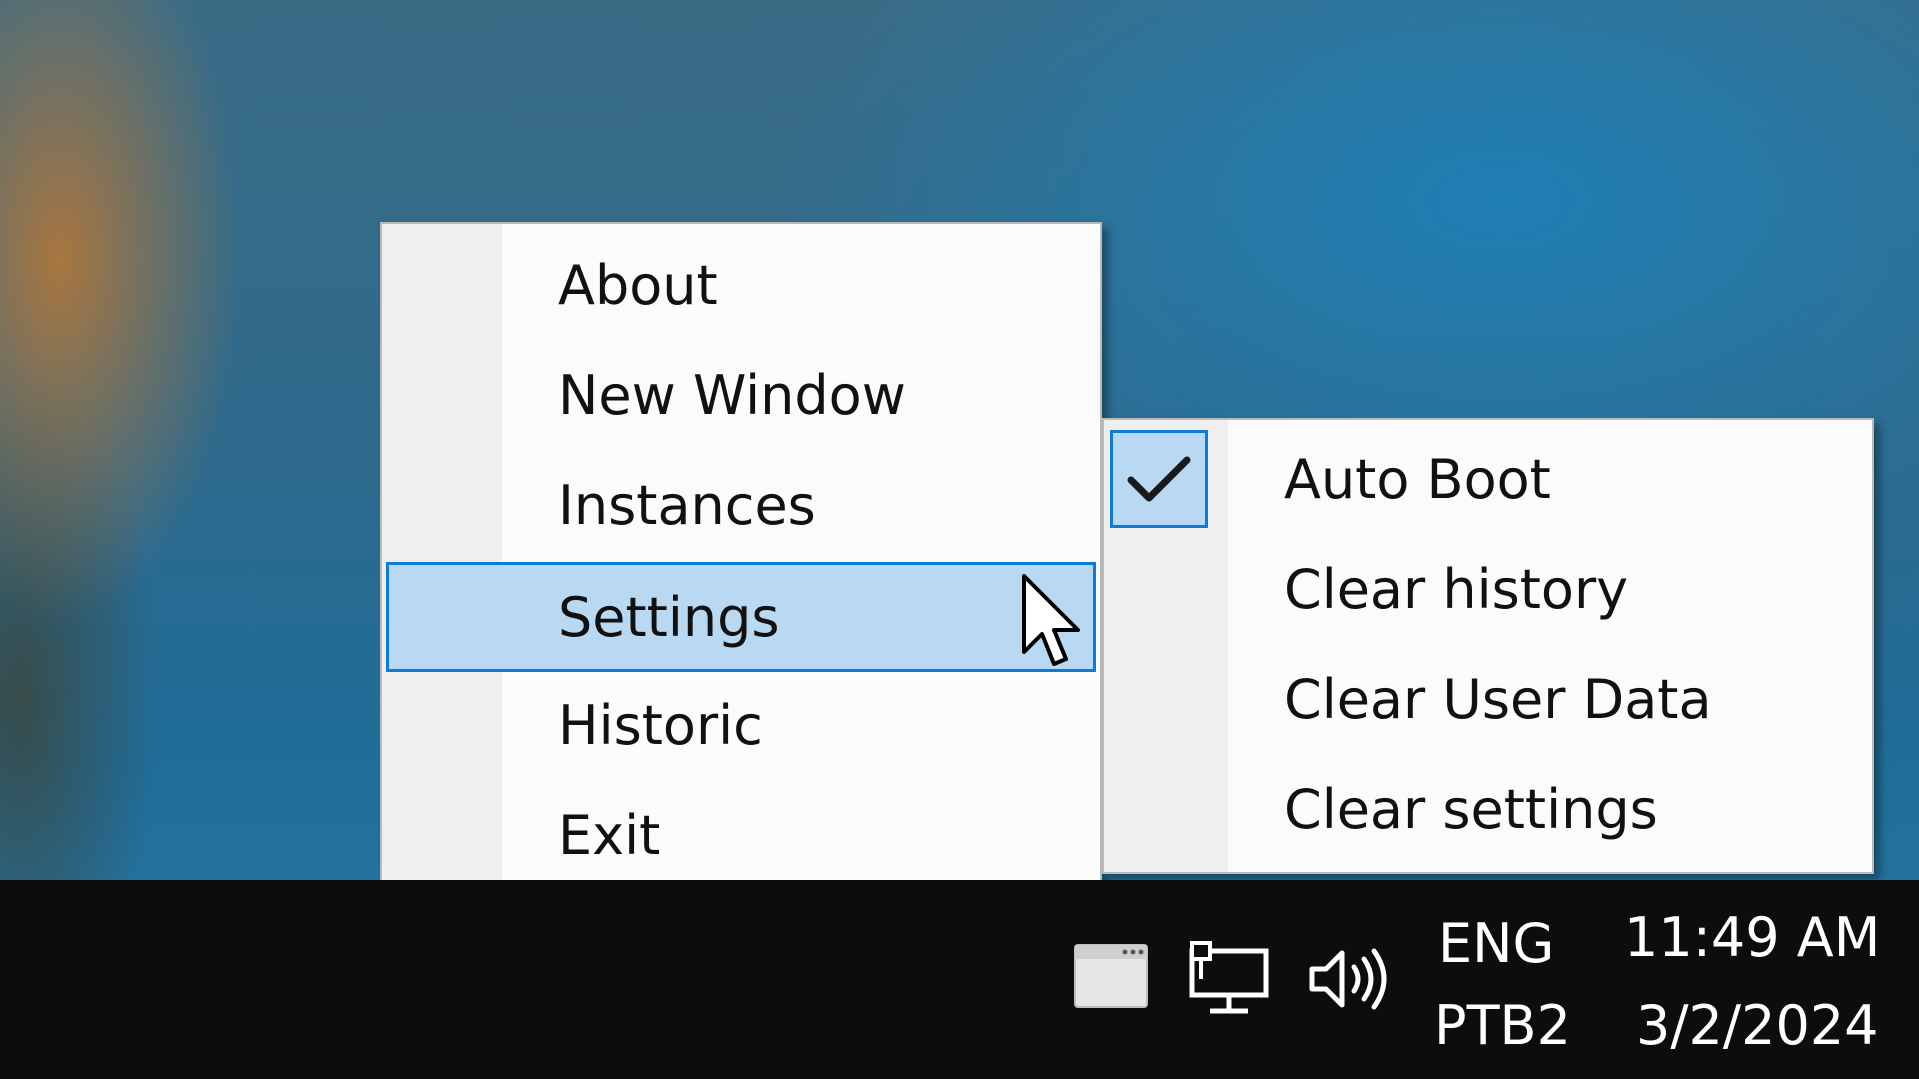 The width and height of the screenshot is (1919, 1079). I want to click on menu-item-exit: Exit, so click(741, 835).